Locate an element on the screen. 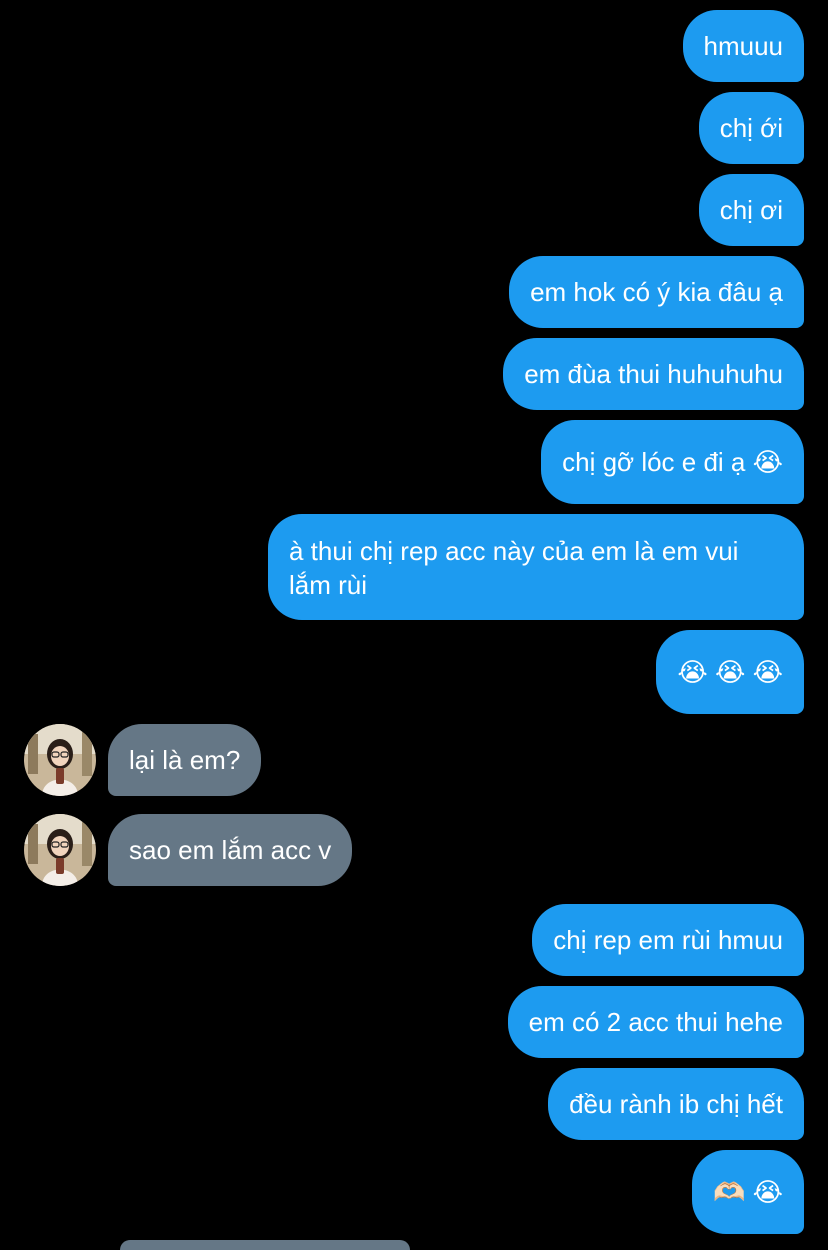 The image size is (828, 1250). sent-message-bubble: em hok có ý kia đâu ạ is located at coordinates (656, 292).